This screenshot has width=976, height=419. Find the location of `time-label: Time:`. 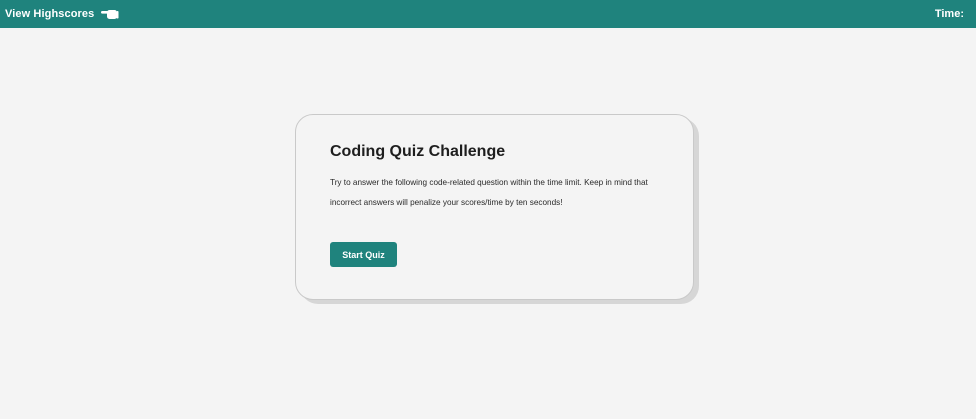

time-label: Time: is located at coordinates (949, 14).